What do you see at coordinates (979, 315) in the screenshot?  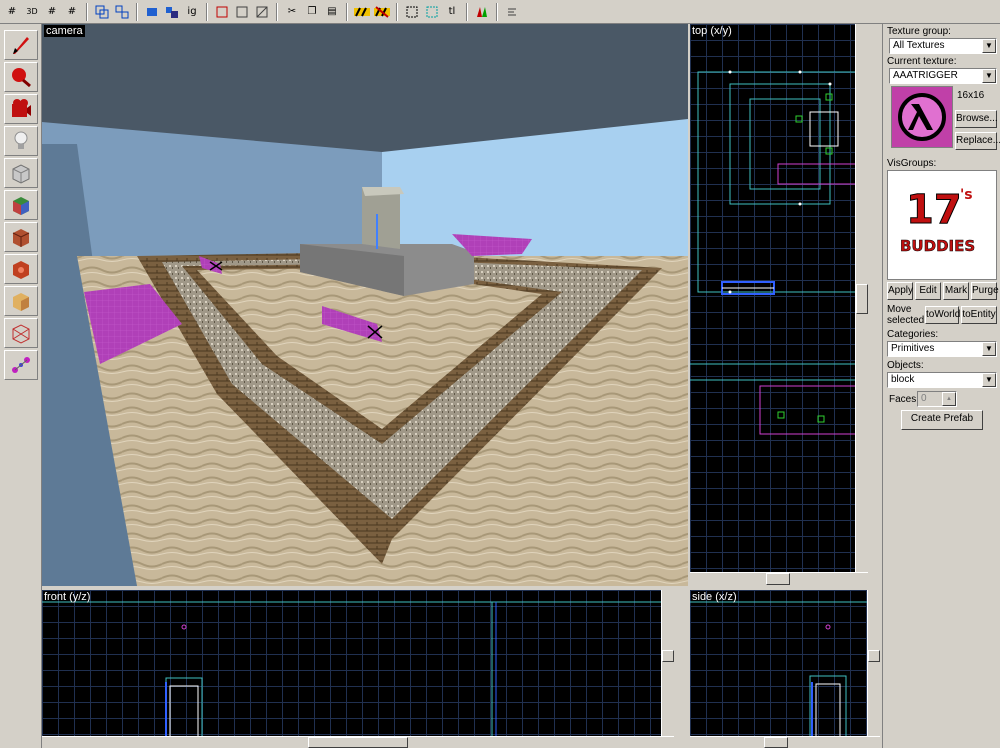 I see `to-entity-button: toEntity` at bounding box center [979, 315].